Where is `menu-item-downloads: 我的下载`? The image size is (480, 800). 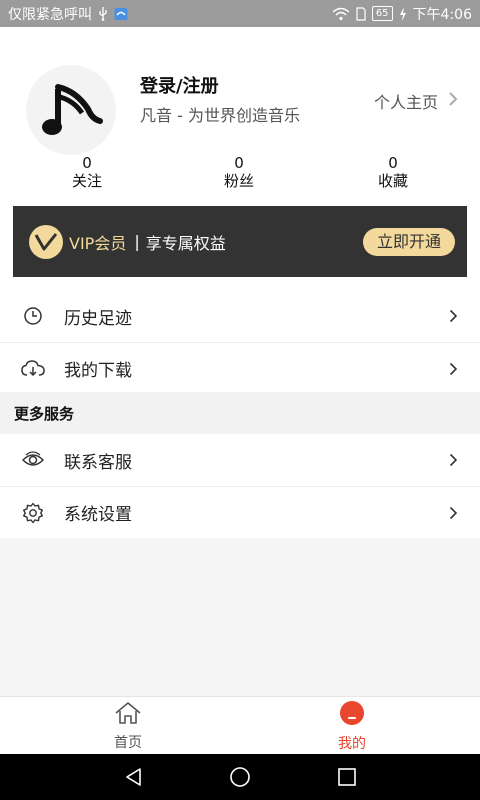 menu-item-downloads: 我的下载 is located at coordinates (240, 368).